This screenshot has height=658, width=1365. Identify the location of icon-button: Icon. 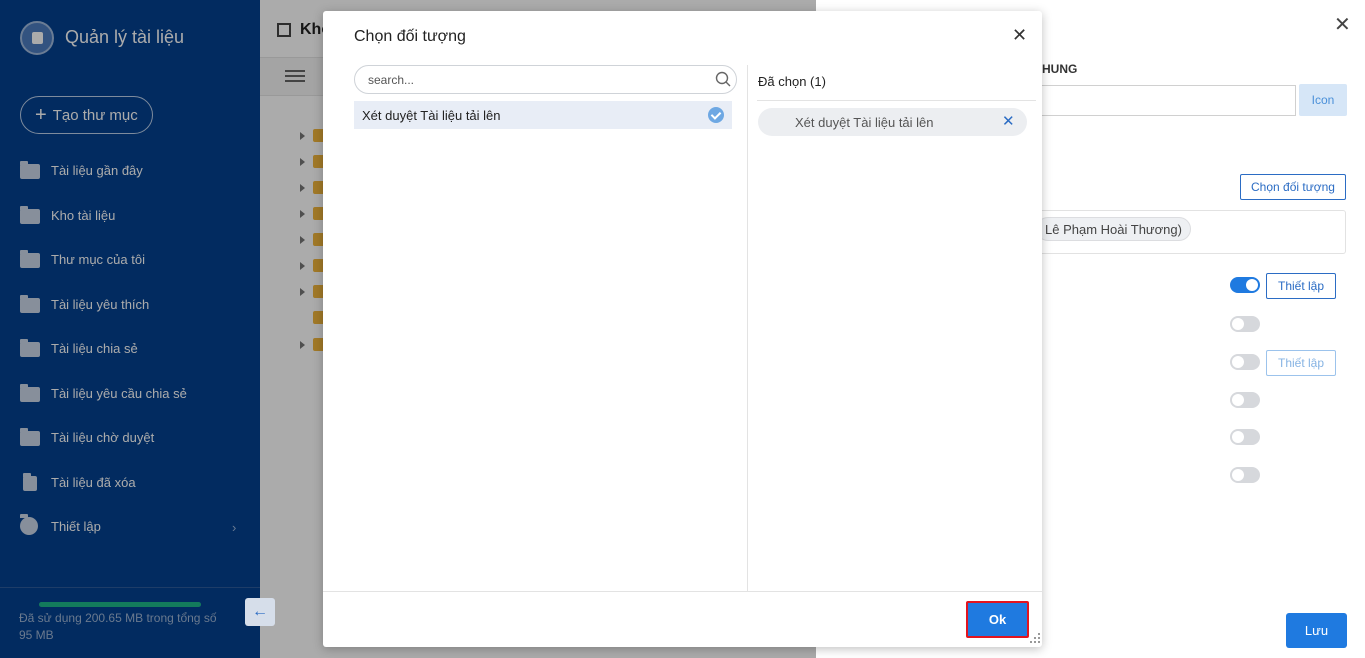
(1323, 100).